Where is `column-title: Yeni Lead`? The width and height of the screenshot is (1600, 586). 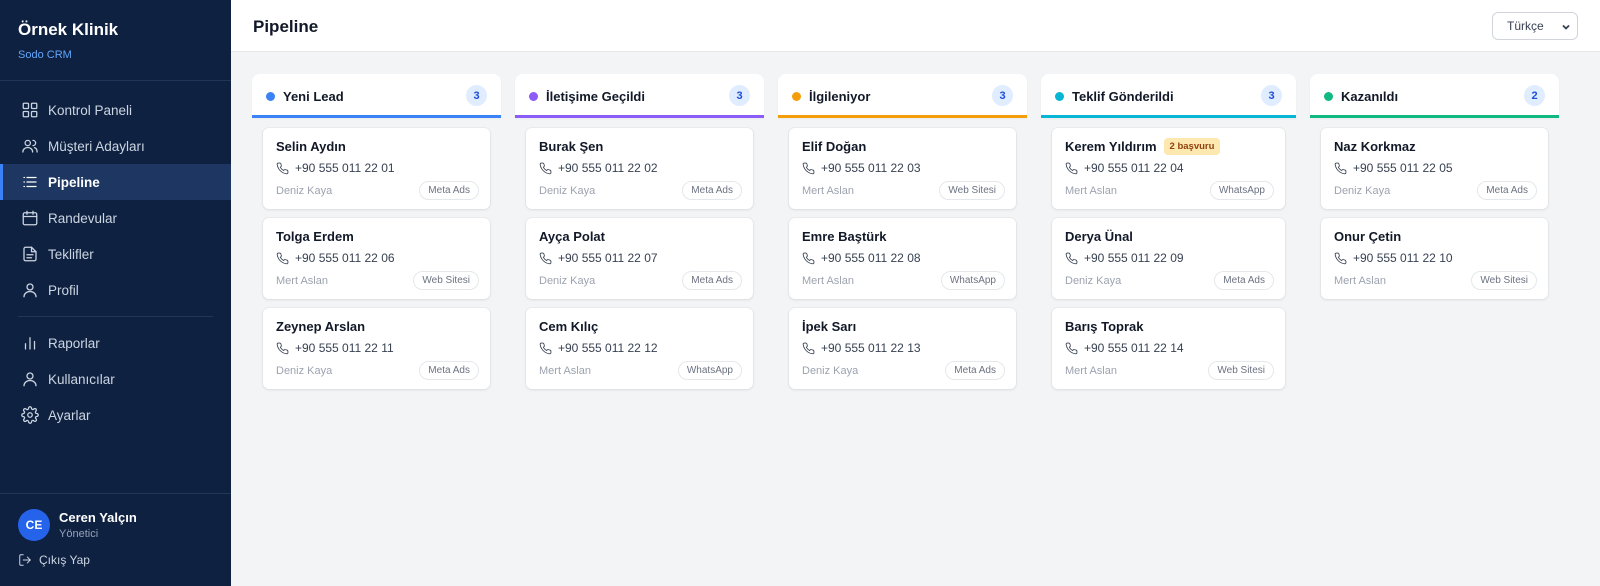 column-title: Yeni Lead is located at coordinates (313, 96).